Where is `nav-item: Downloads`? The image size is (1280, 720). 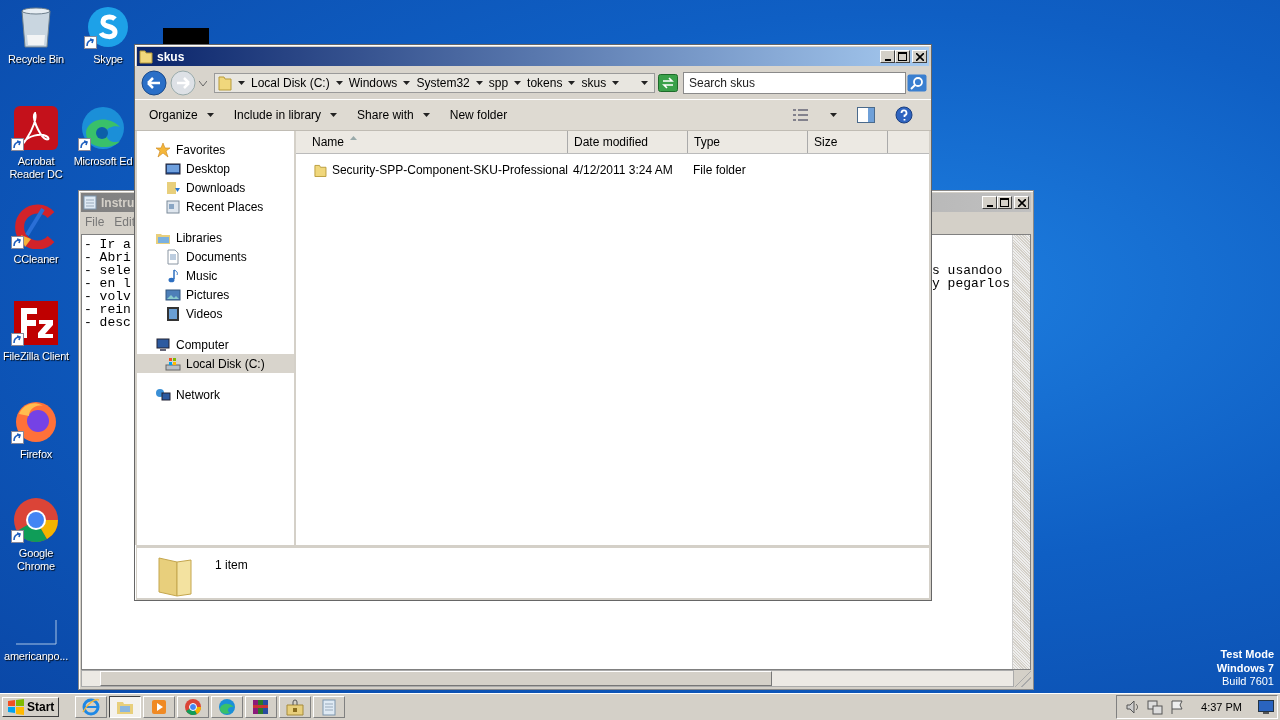 nav-item: Downloads is located at coordinates (215, 187).